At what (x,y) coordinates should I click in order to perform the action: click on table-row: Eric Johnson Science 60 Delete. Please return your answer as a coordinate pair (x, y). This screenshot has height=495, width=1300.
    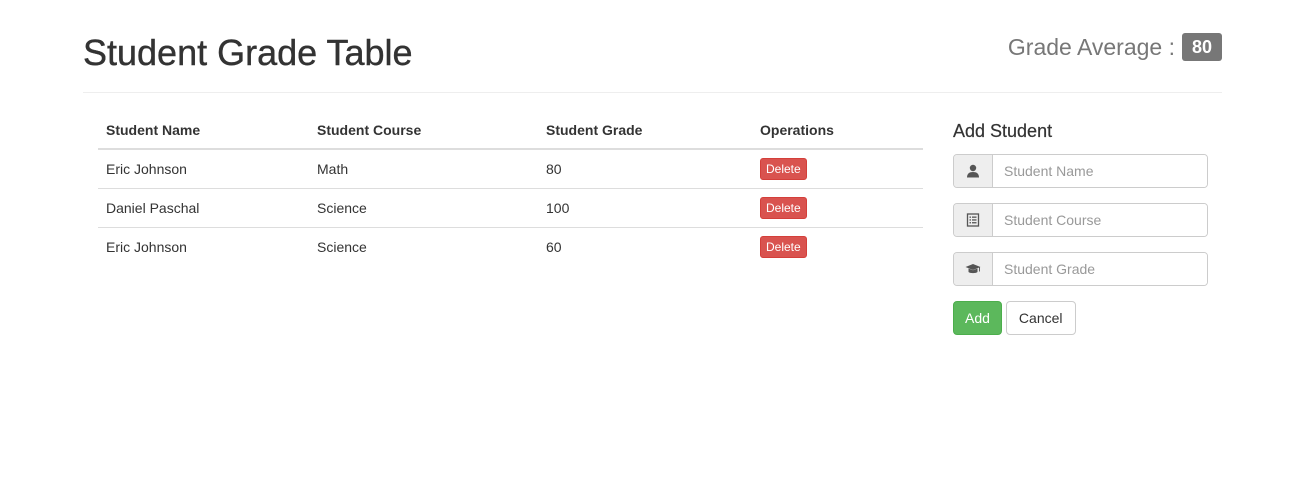
    Looking at the image, I should click on (510, 247).